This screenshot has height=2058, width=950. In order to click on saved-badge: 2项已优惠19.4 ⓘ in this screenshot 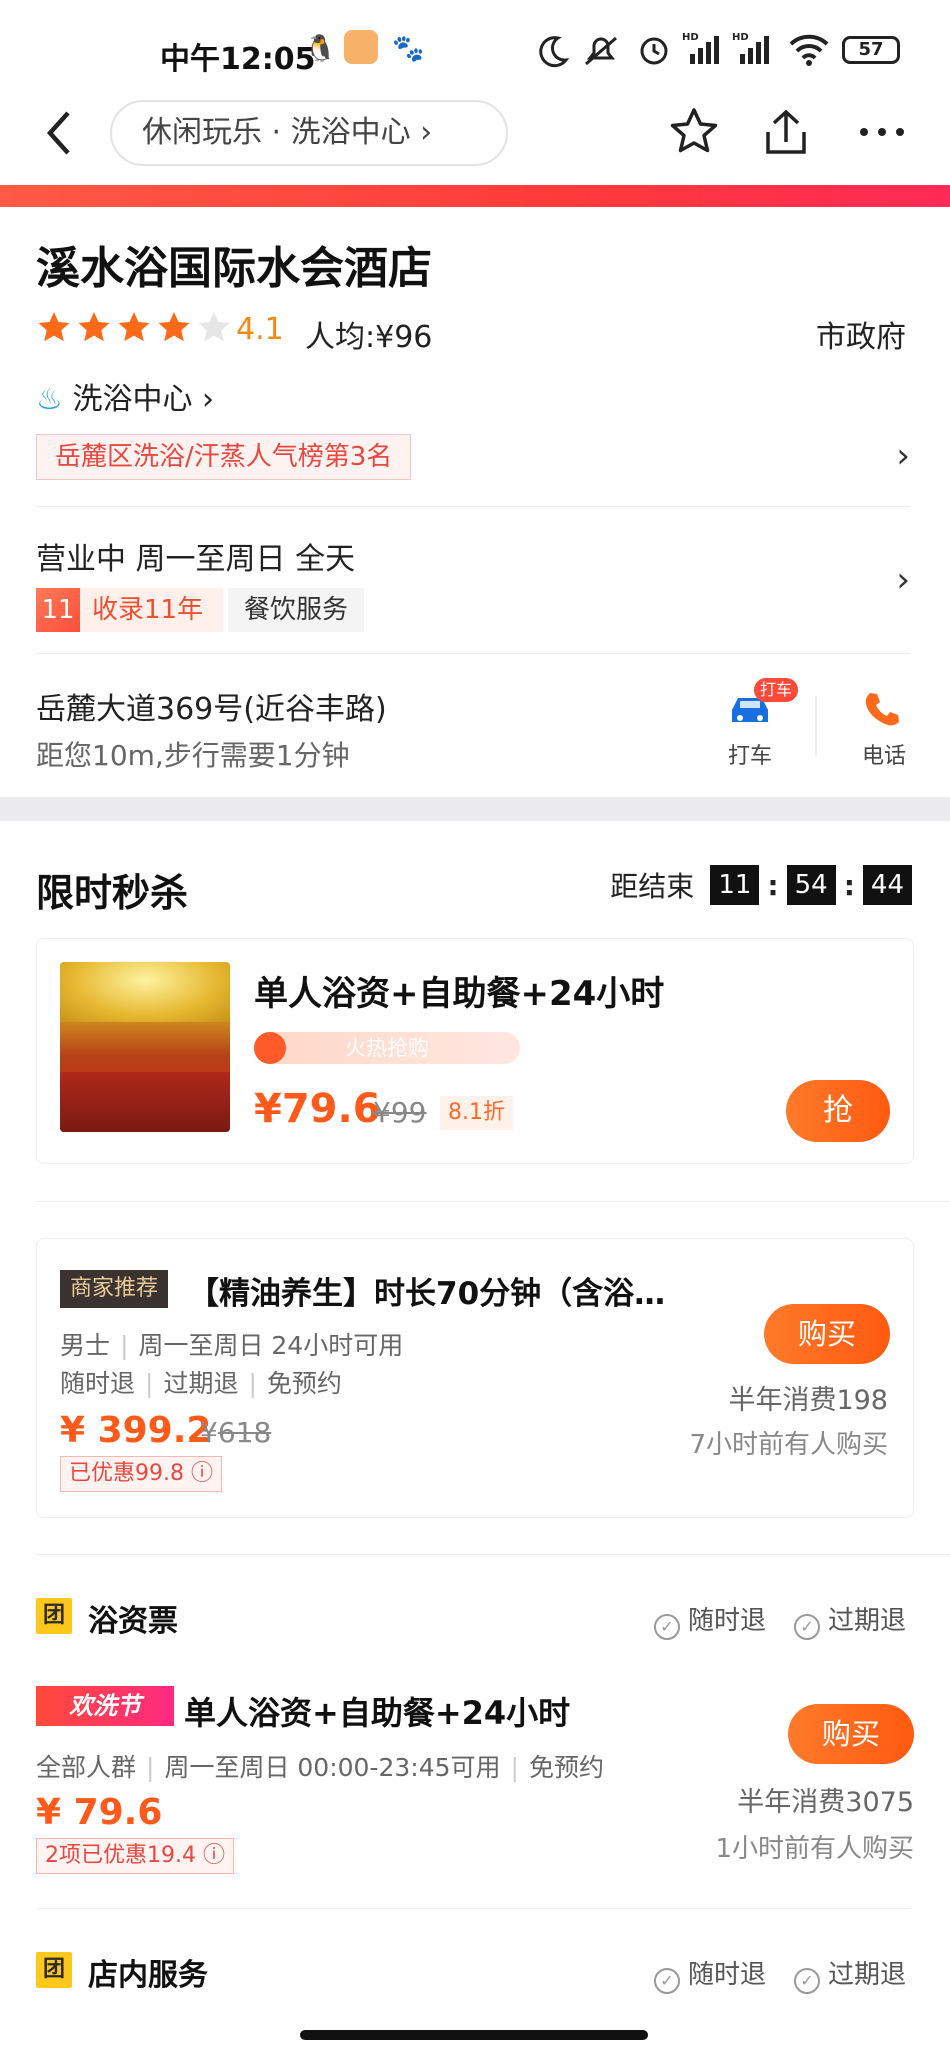, I will do `click(135, 1856)`.